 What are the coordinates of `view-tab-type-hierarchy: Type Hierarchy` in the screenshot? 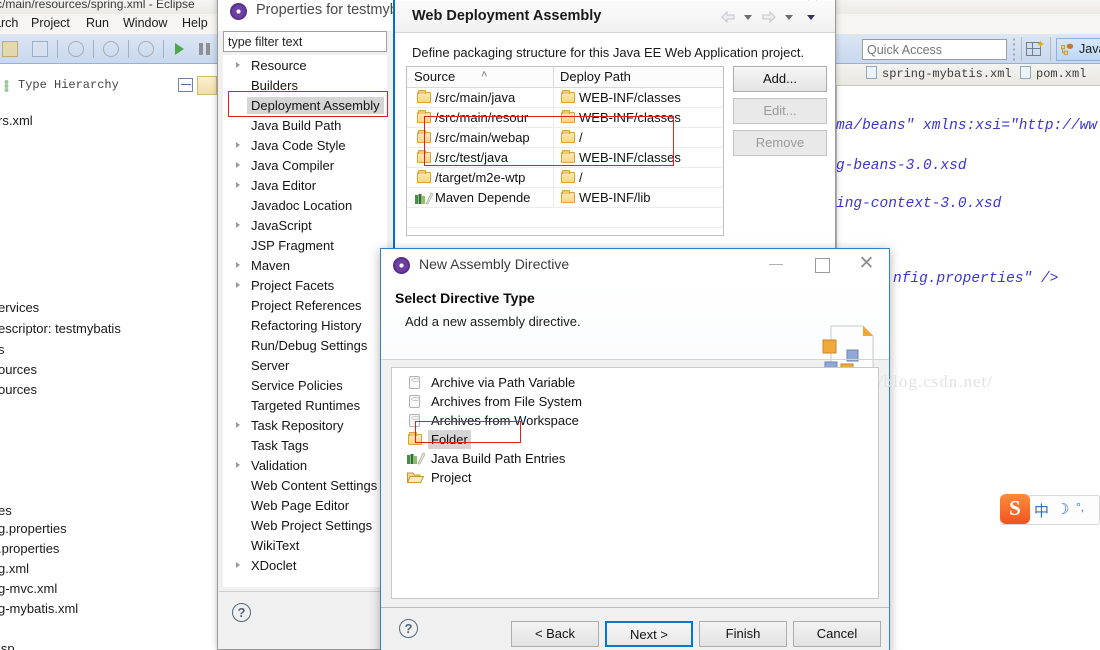 It's located at (100, 86).